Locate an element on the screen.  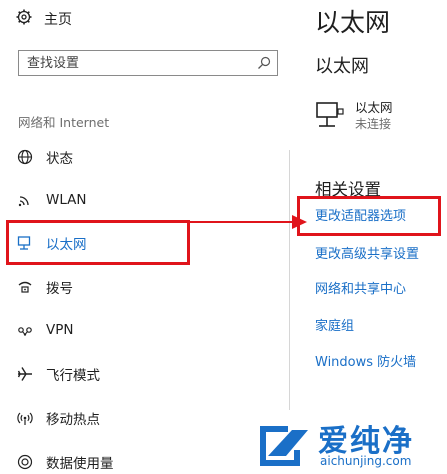
hotspot-icon is located at coordinates (25, 418).